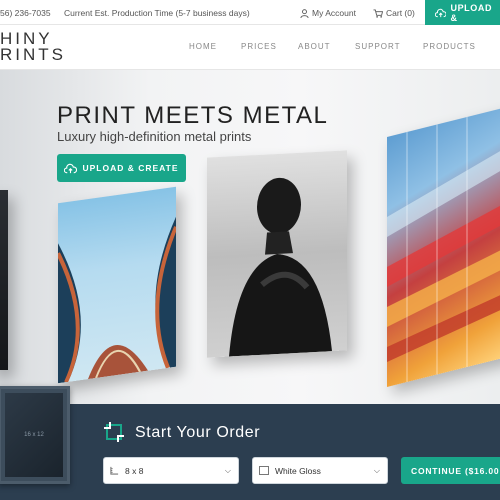  What do you see at coordinates (314, 46) in the screenshot?
I see `nav-about: ABOUT` at bounding box center [314, 46].